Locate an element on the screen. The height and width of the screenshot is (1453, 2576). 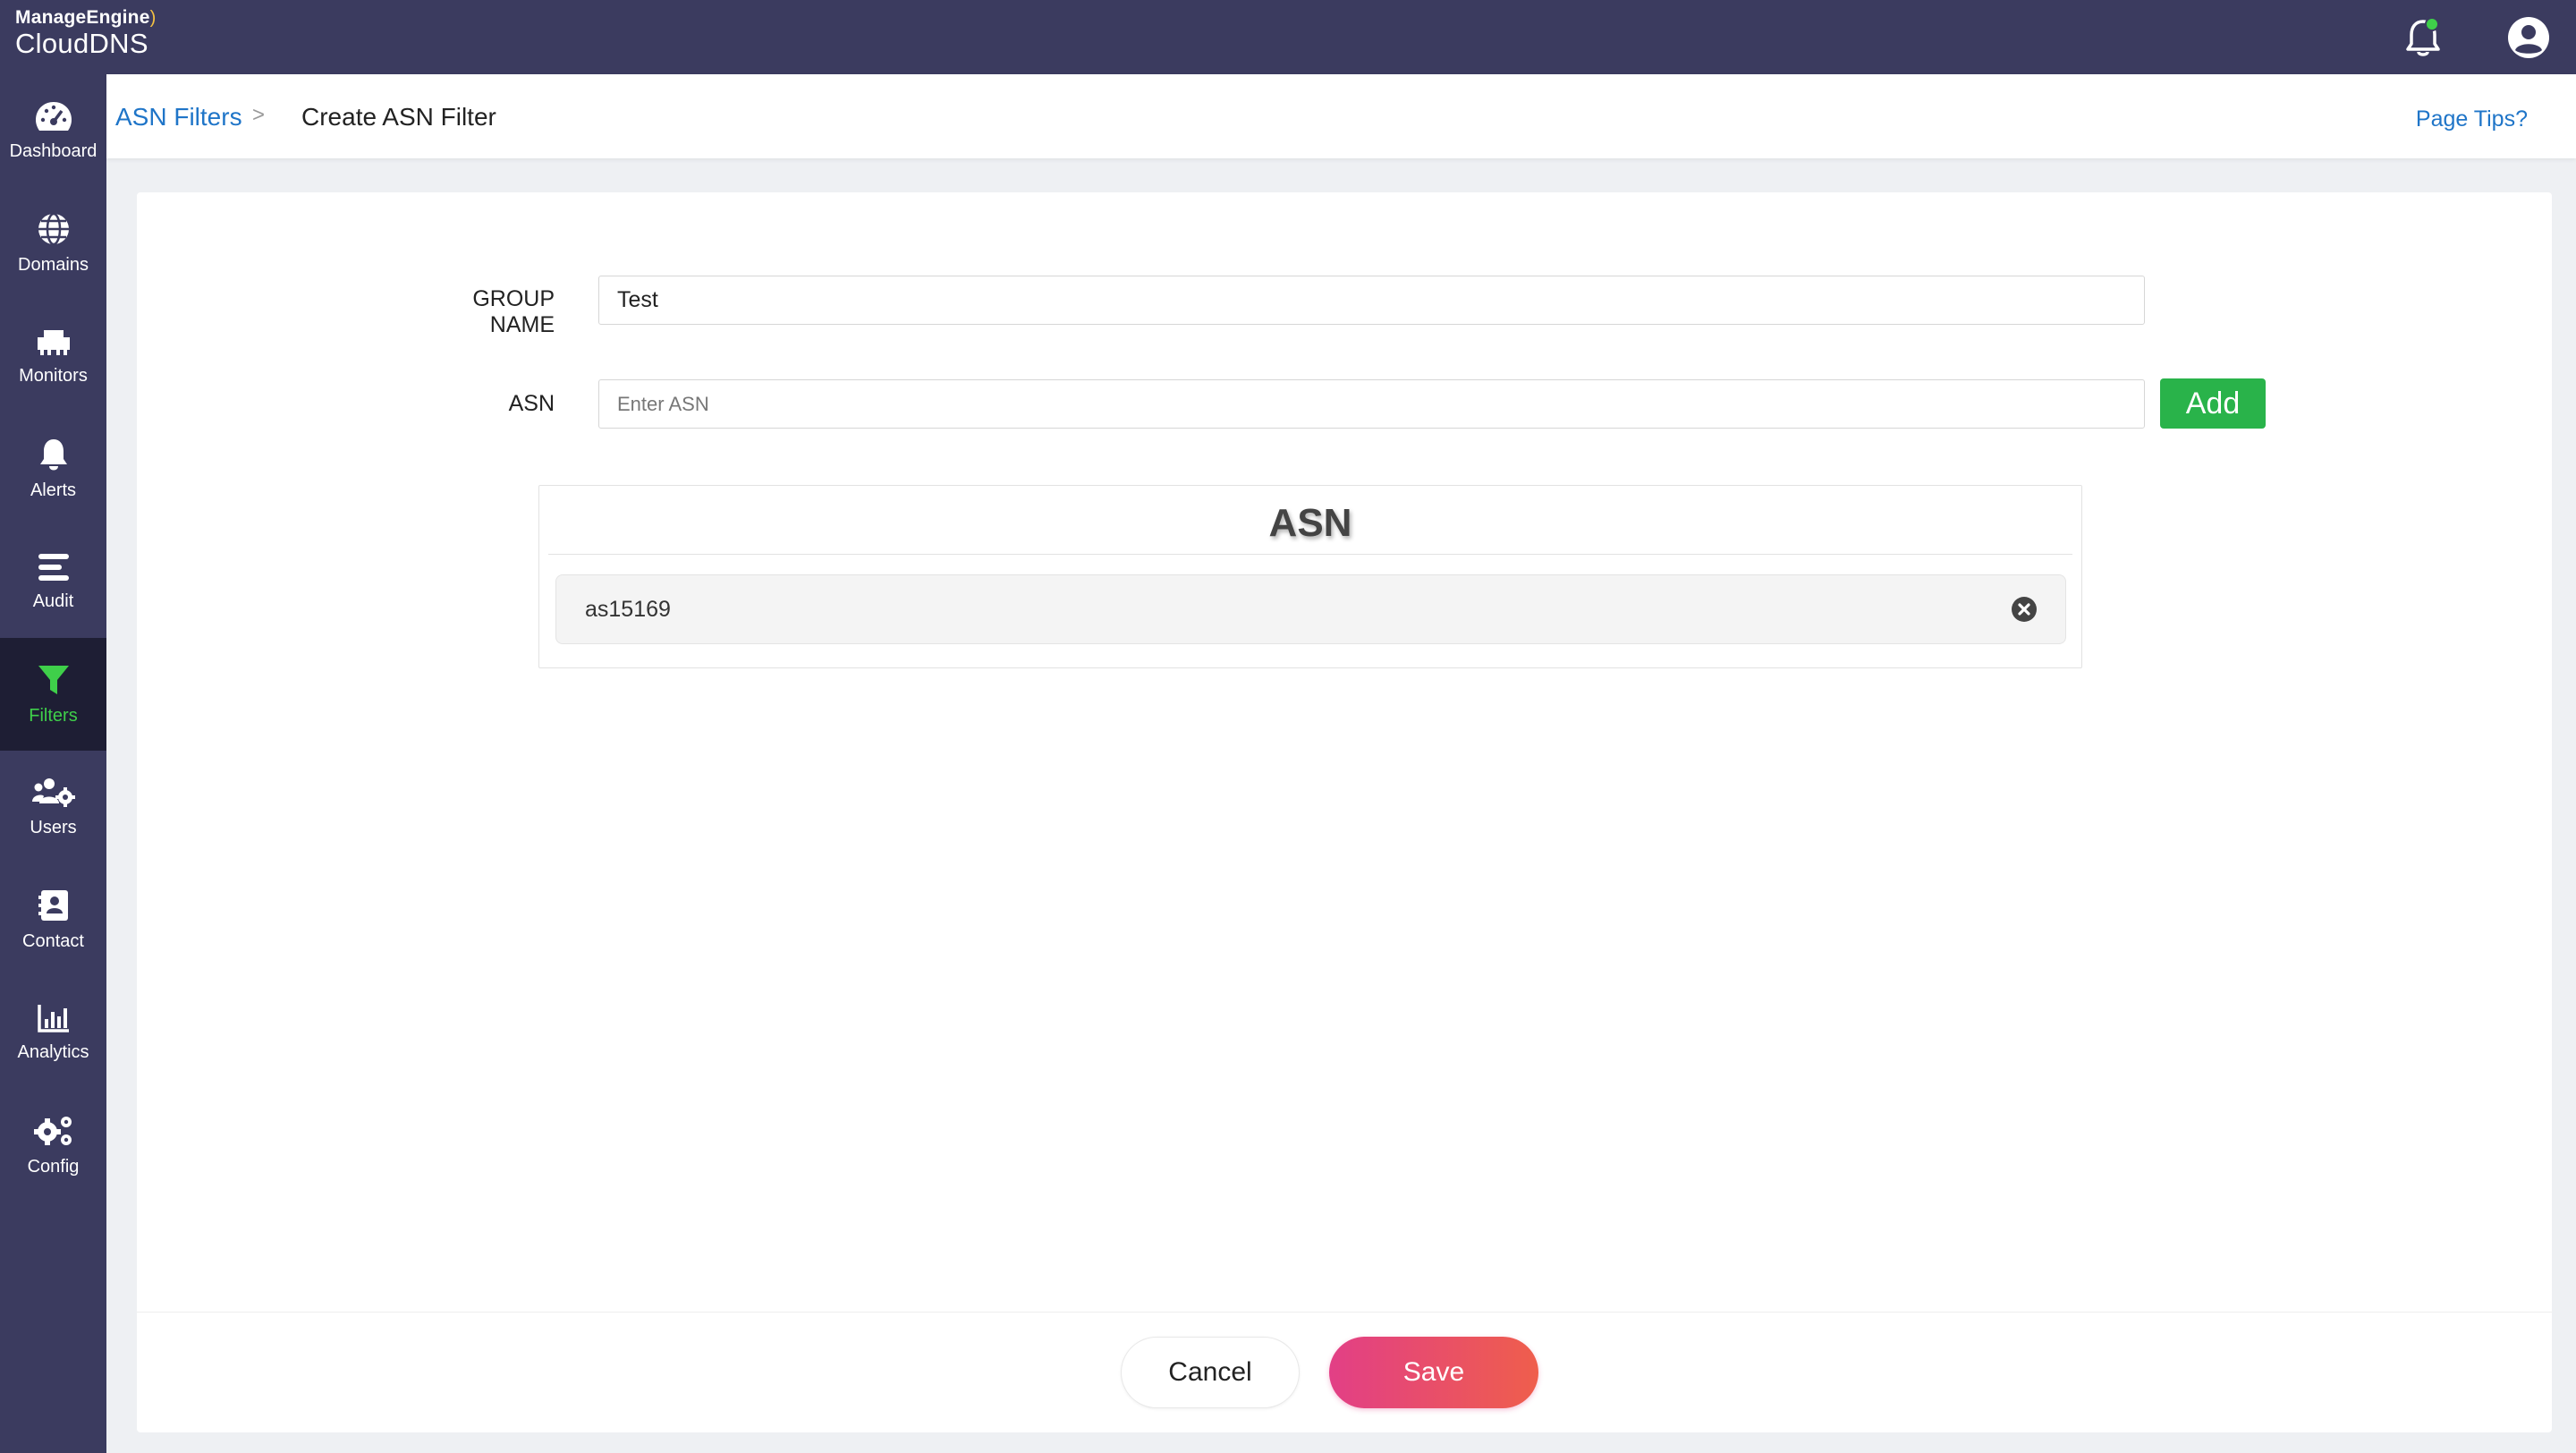
brand-company: ManageEngine is located at coordinates (82, 17).